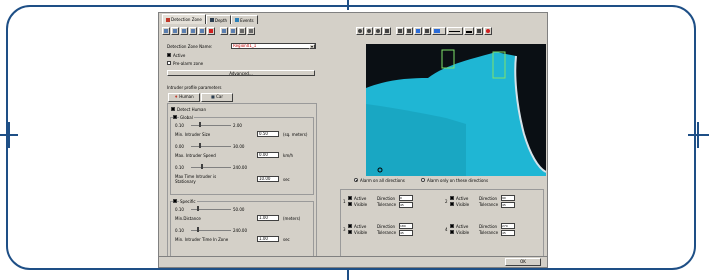  What do you see at coordinates (175, 117) in the screenshot?
I see `global-checkbox` at bounding box center [175, 117].